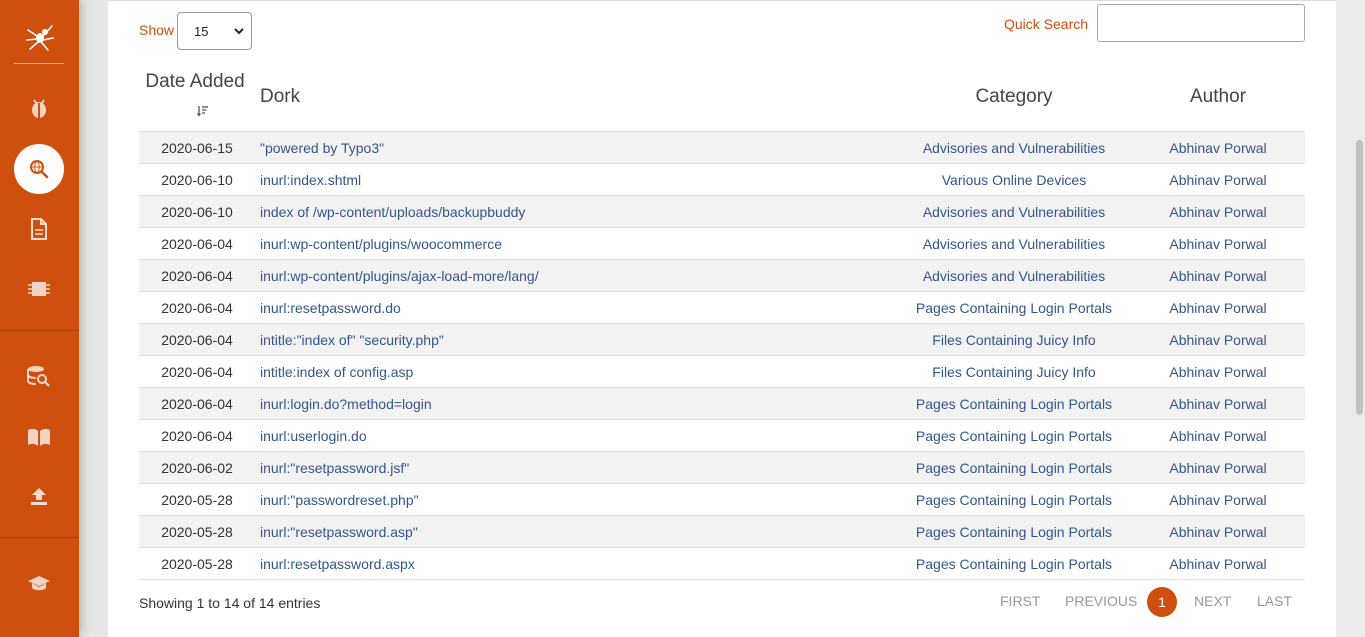 The image size is (1365, 637). Describe the element at coordinates (330, 308) in the screenshot. I see `dork-link: inurl:resetpassword.do` at that location.